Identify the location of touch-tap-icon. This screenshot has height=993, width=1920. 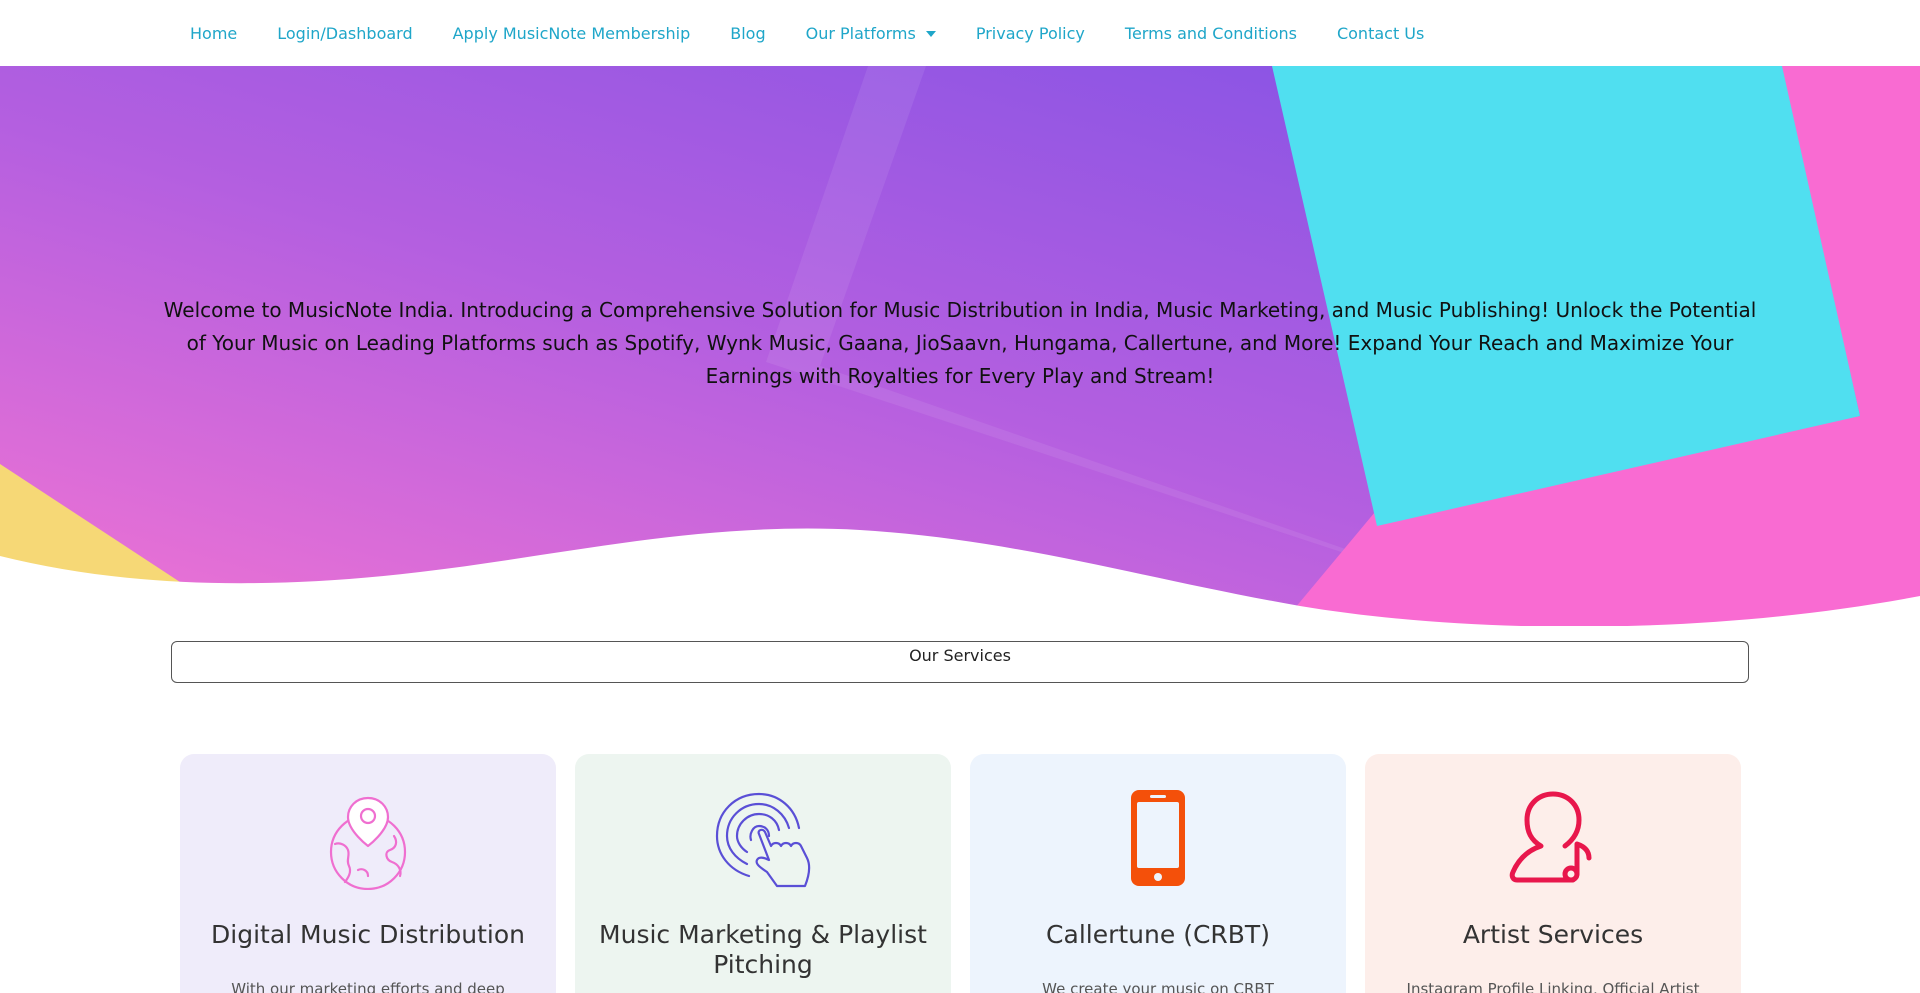
(763, 840).